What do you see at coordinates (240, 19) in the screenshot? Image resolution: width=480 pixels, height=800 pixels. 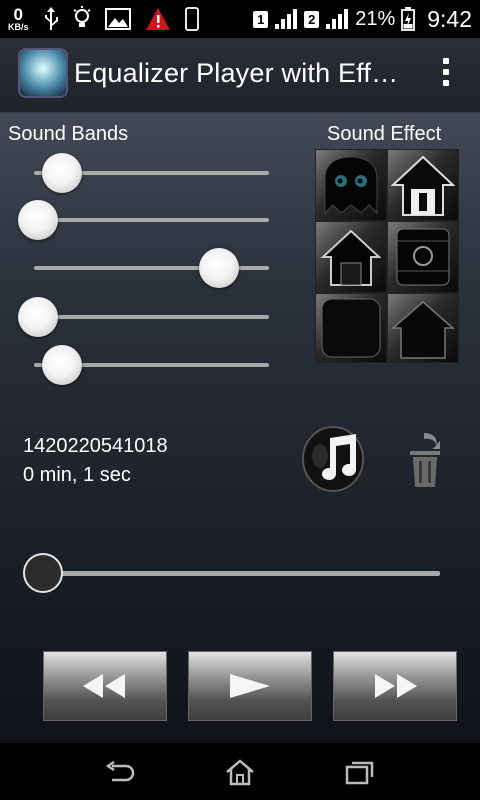 I see `status-bar: 0 KB/s 1 2 21% 9:42` at bounding box center [240, 19].